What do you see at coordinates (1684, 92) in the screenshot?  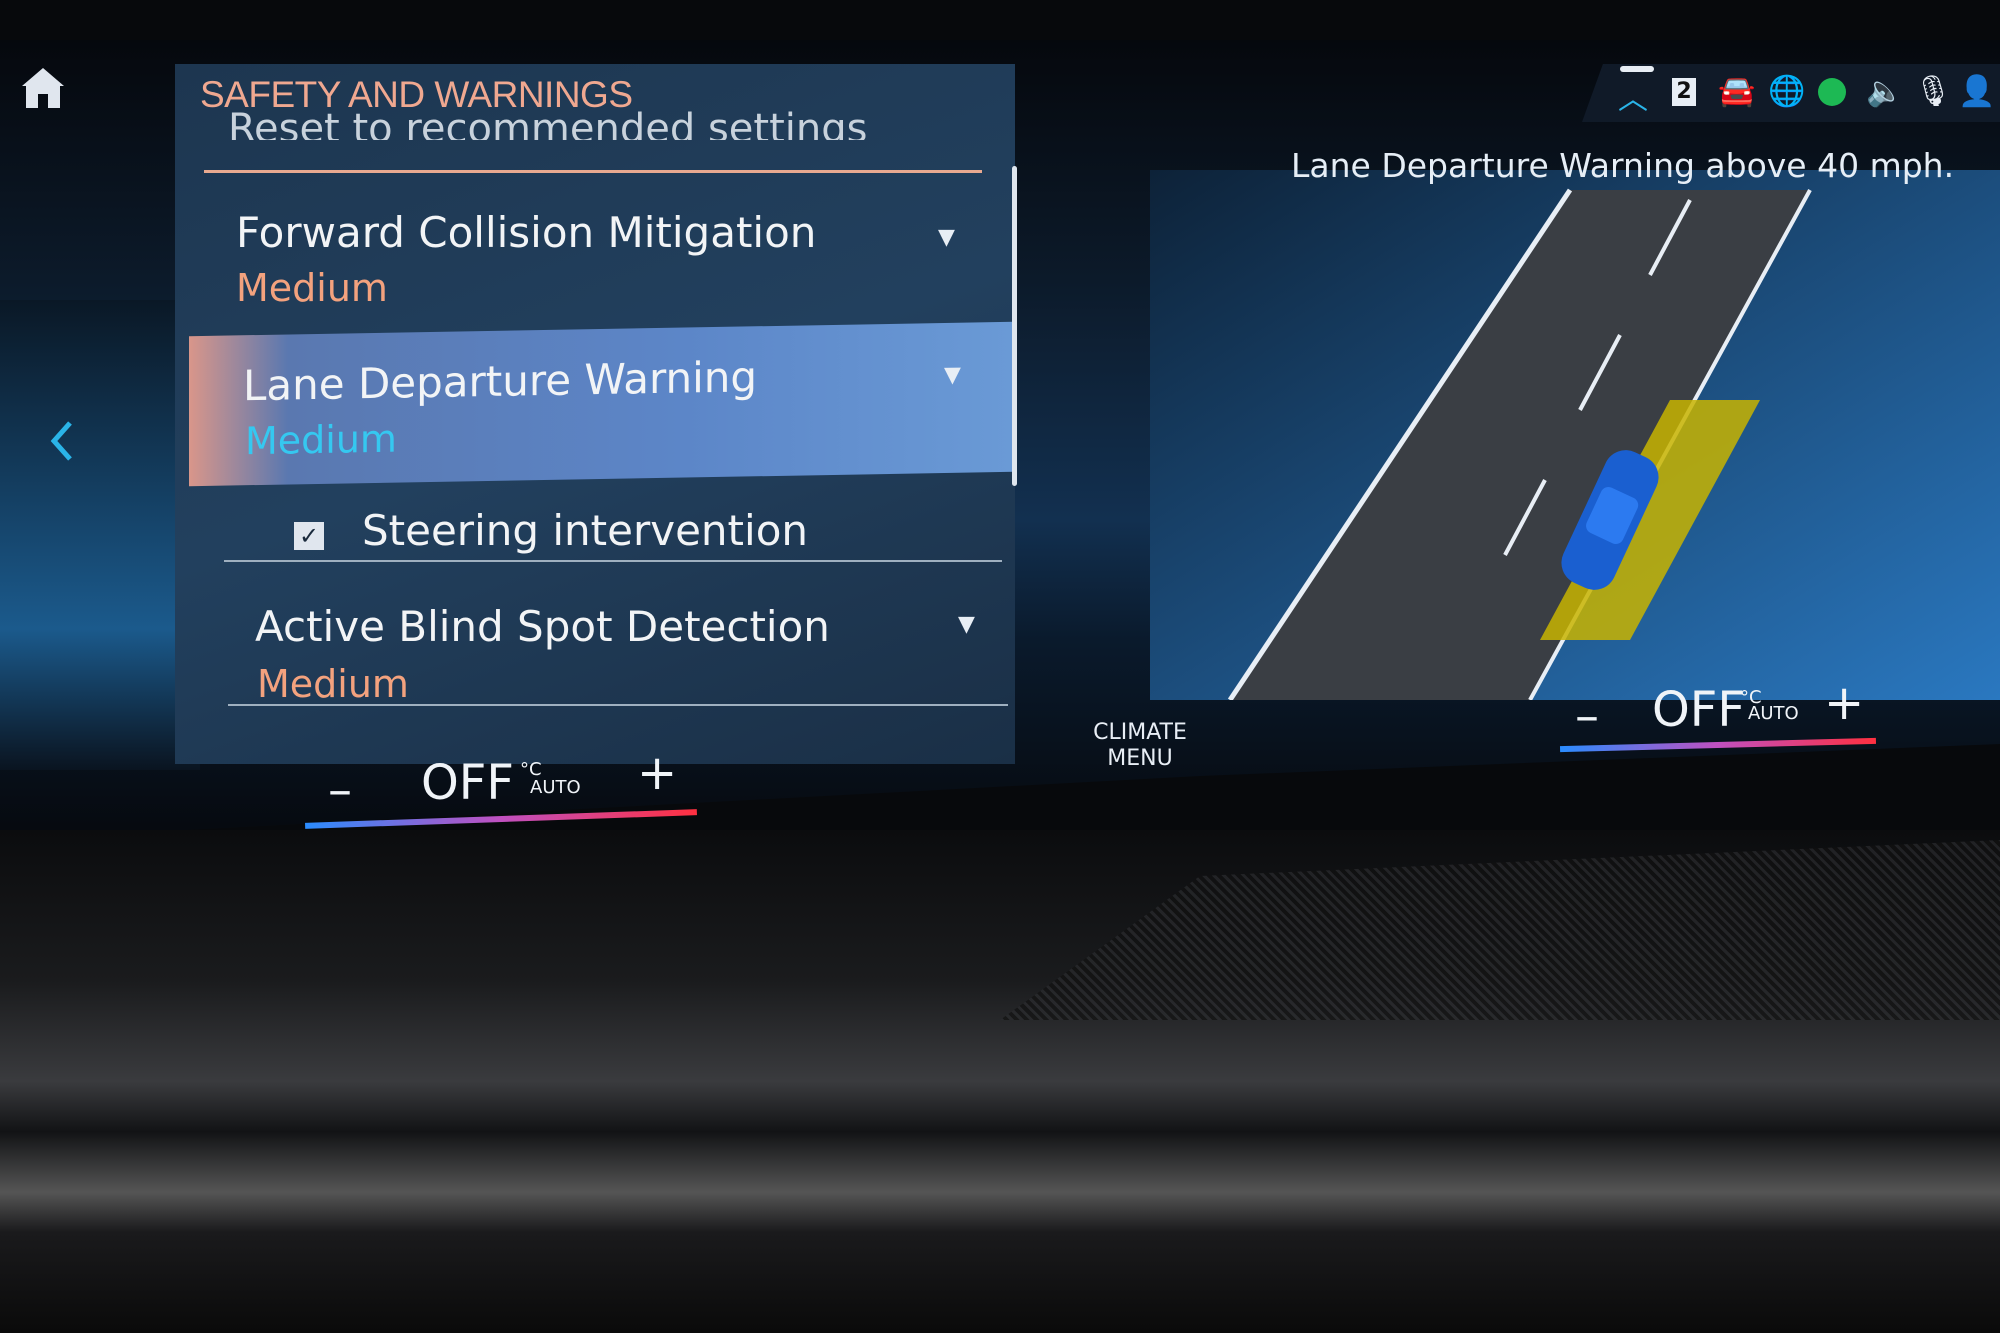 I see `display-number-icon: 2` at bounding box center [1684, 92].